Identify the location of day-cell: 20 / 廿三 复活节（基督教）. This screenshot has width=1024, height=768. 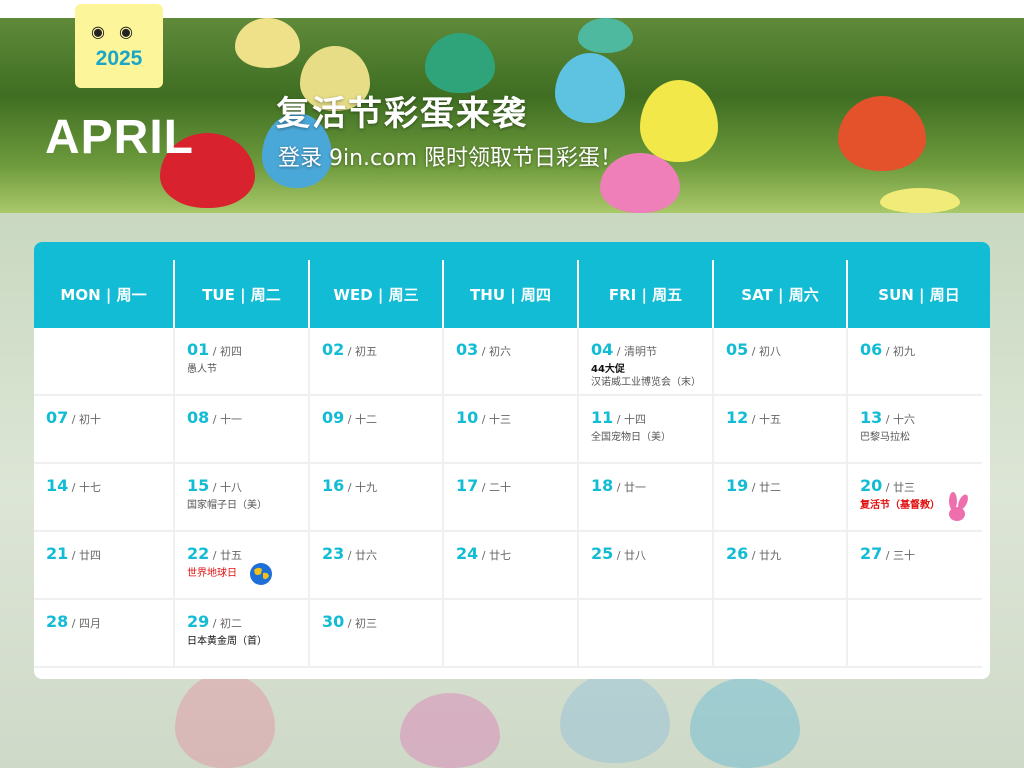
(915, 497).